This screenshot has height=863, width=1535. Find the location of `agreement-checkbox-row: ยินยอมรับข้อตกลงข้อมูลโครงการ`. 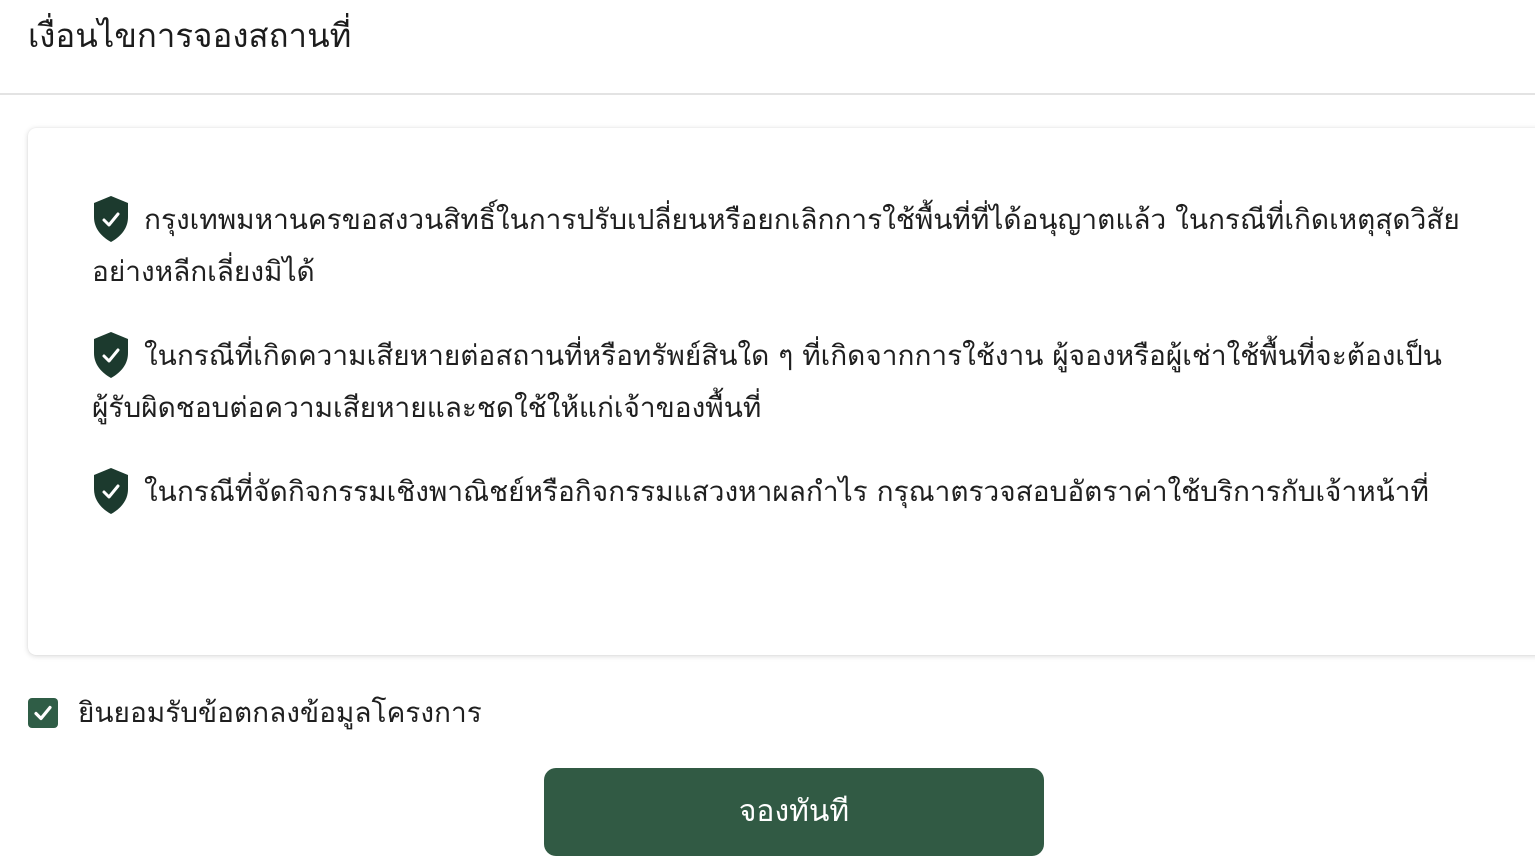

agreement-checkbox-row: ยินยอมรับข้อตกลงข้อมูลโครงการ is located at coordinates (255, 713).